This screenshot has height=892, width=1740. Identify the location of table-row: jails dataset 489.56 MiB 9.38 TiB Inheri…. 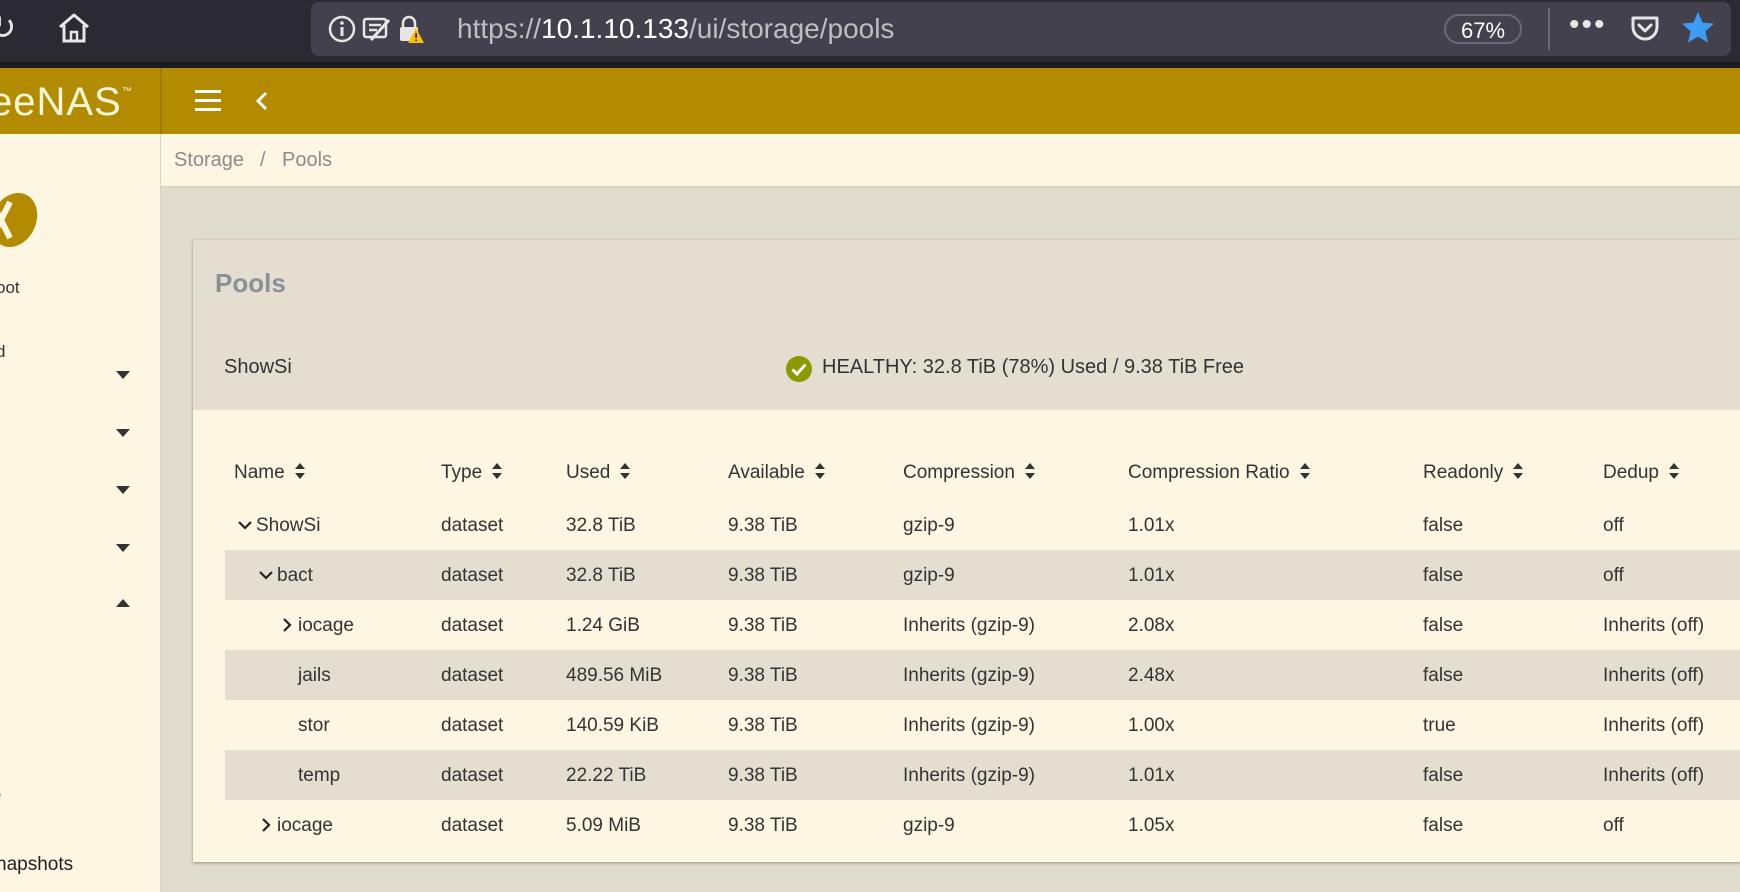
(982, 675).